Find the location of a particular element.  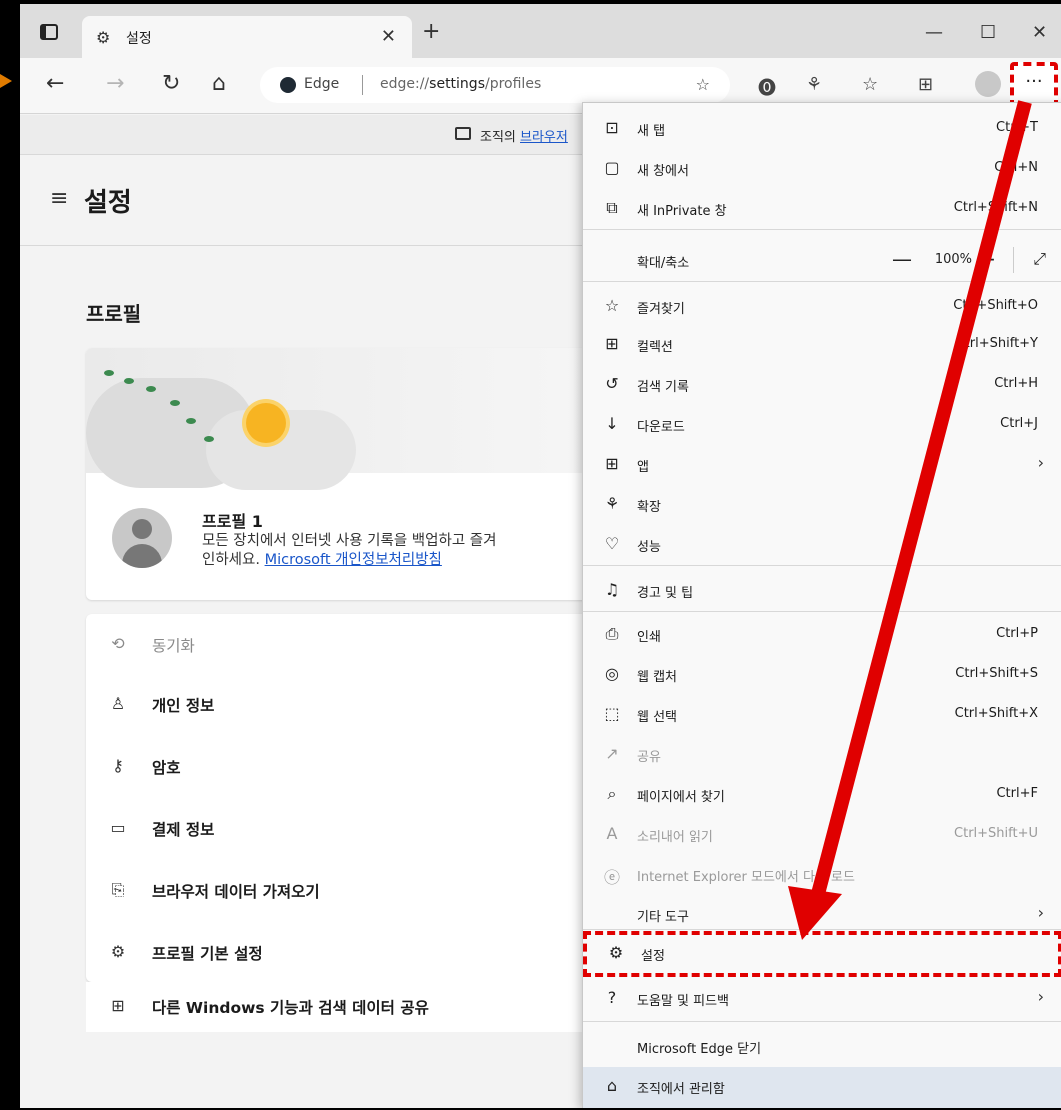

annotation-arrow-shaft is located at coordinates (921, 498).